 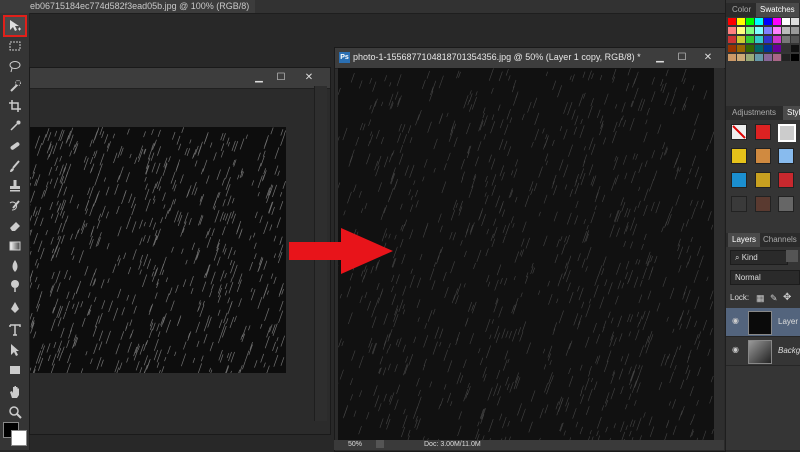 I want to click on layer-row: ◉ Layer, so click(x=763, y=322).